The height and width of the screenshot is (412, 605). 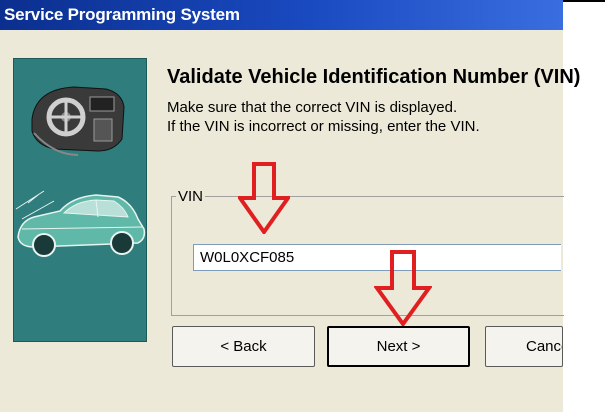 What do you see at coordinates (80, 223) in the screenshot?
I see `car-icon` at bounding box center [80, 223].